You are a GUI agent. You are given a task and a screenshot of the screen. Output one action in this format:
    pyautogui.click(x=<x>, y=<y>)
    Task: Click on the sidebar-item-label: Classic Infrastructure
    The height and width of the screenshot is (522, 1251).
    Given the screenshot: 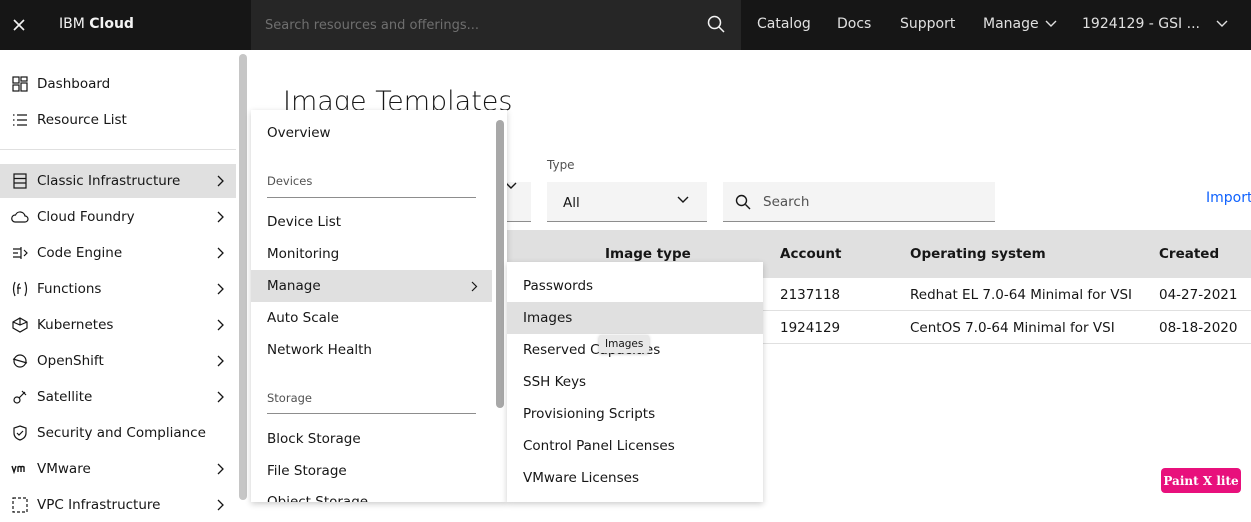 What is the action you would take?
    pyautogui.click(x=109, y=181)
    